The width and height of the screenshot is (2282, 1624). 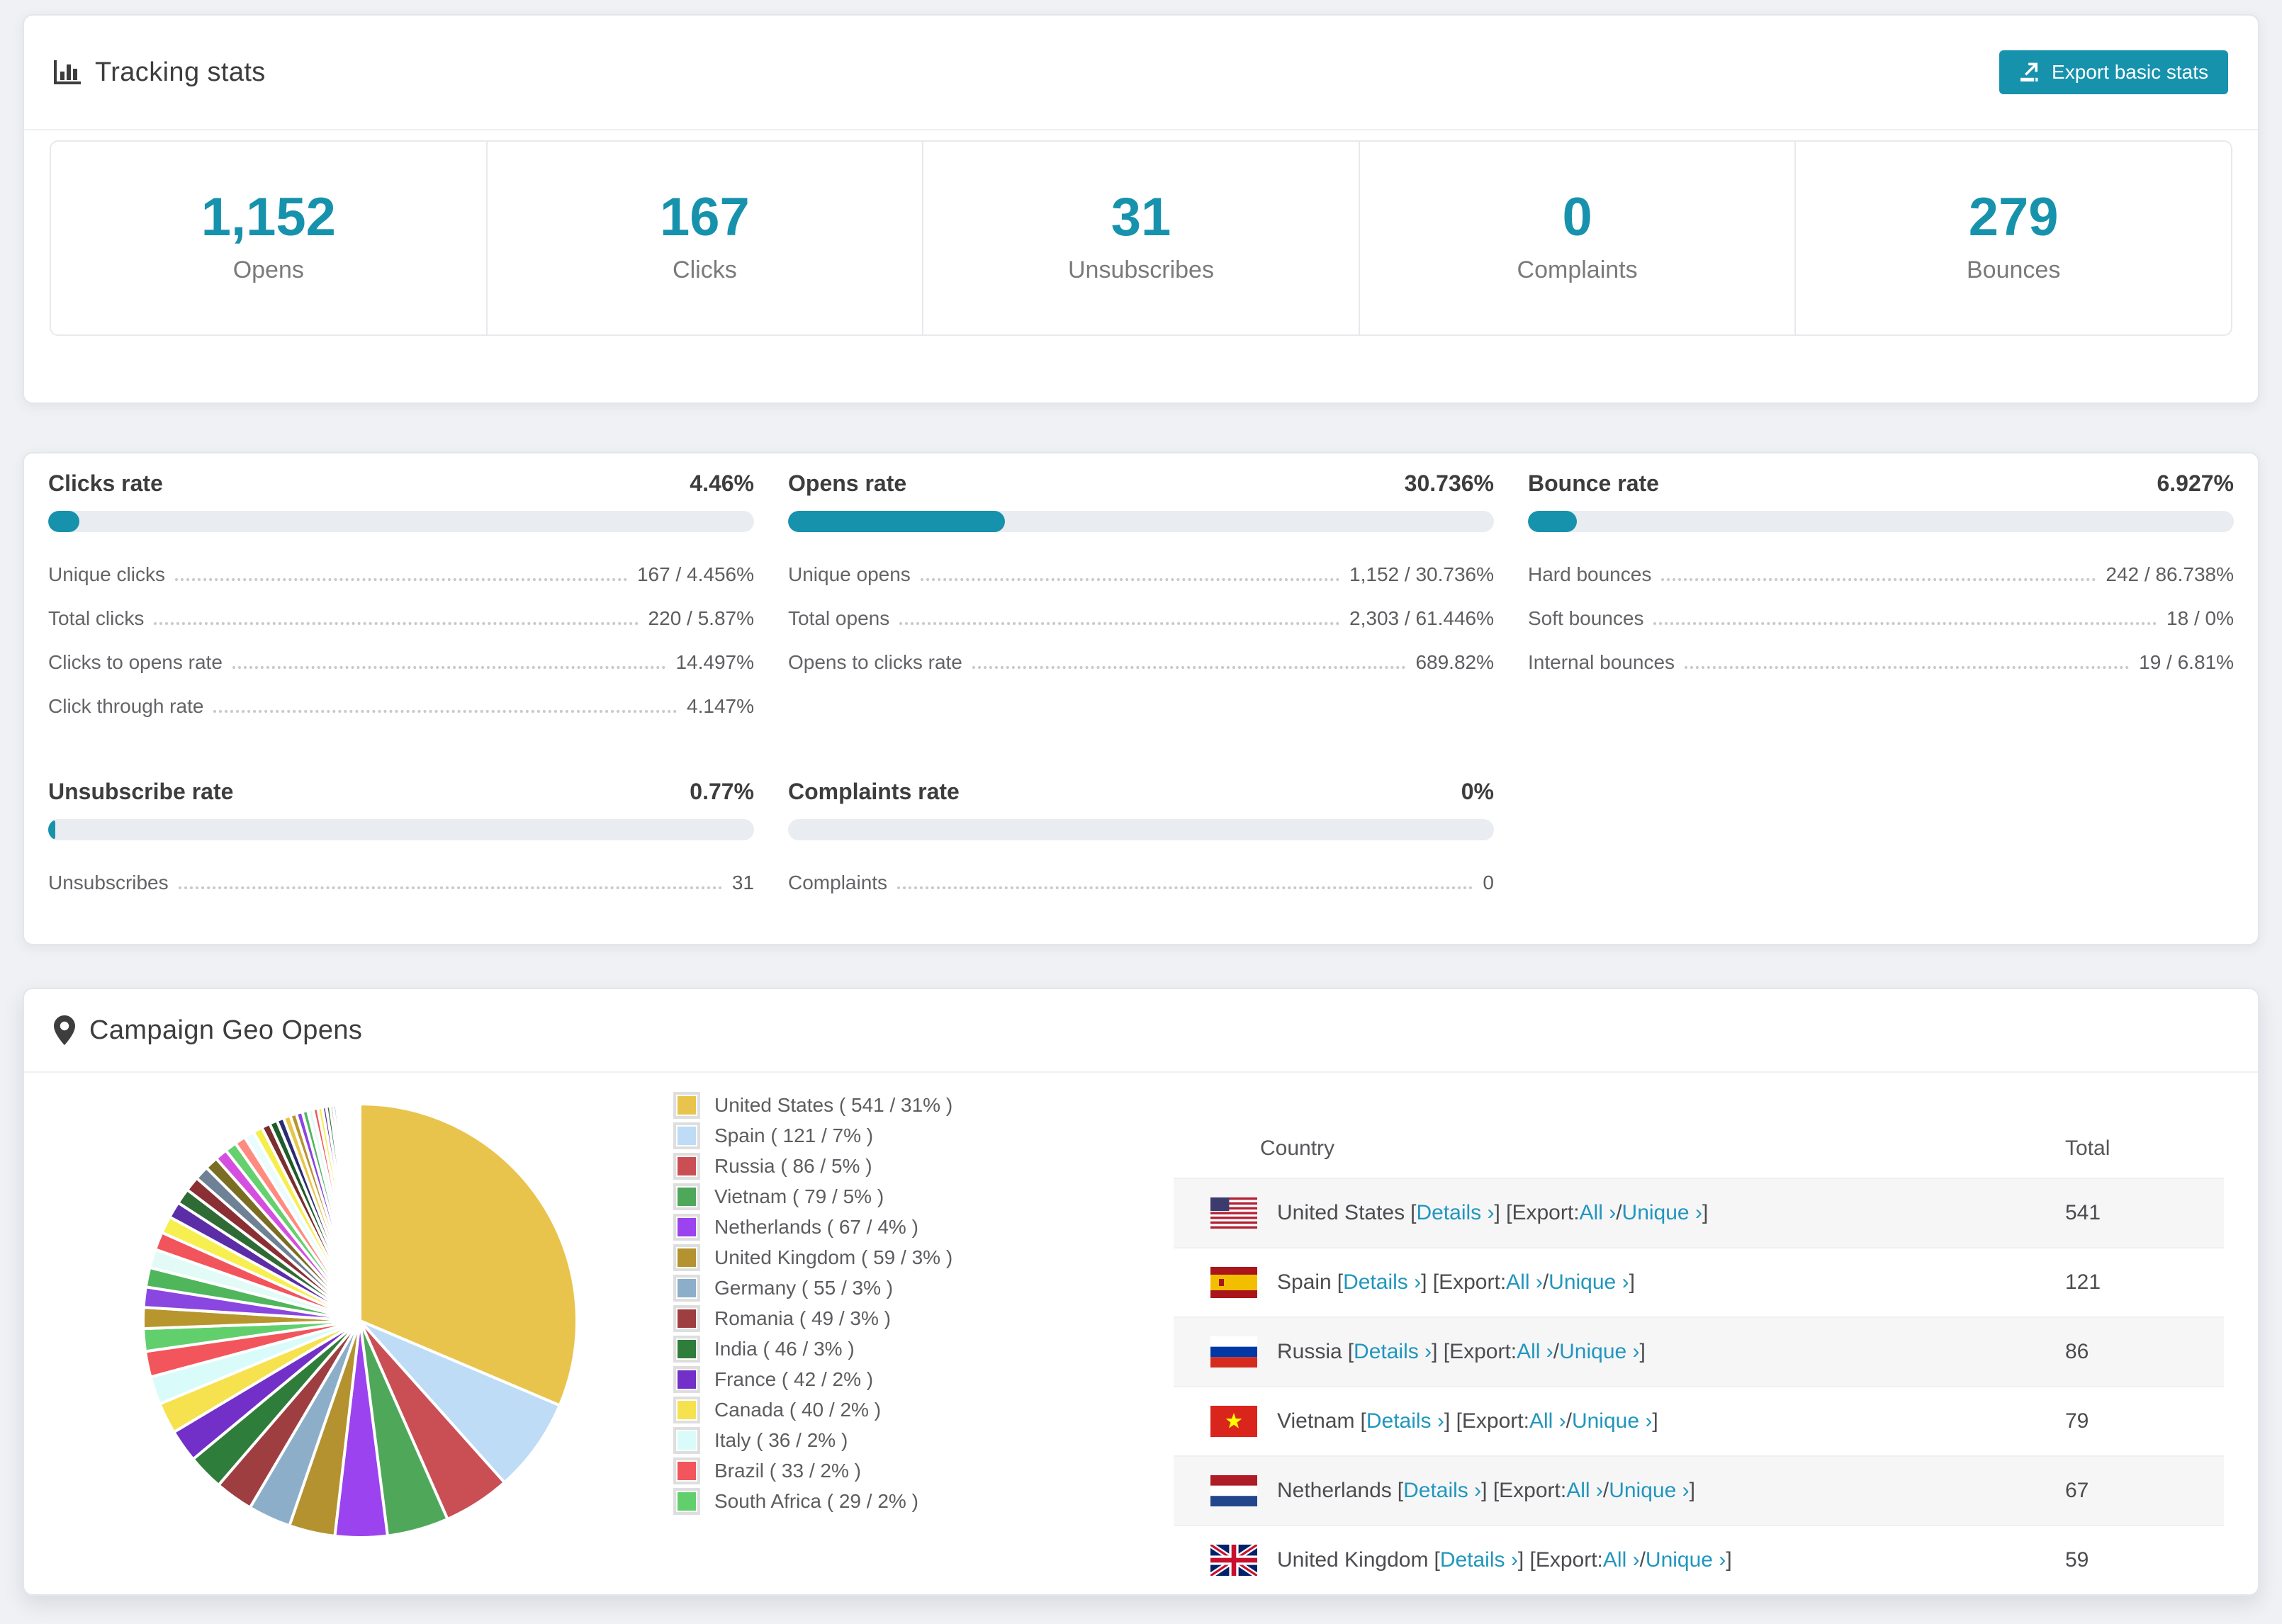 What do you see at coordinates (1141, 883) in the screenshot?
I see `rate-row: Complaints 0` at bounding box center [1141, 883].